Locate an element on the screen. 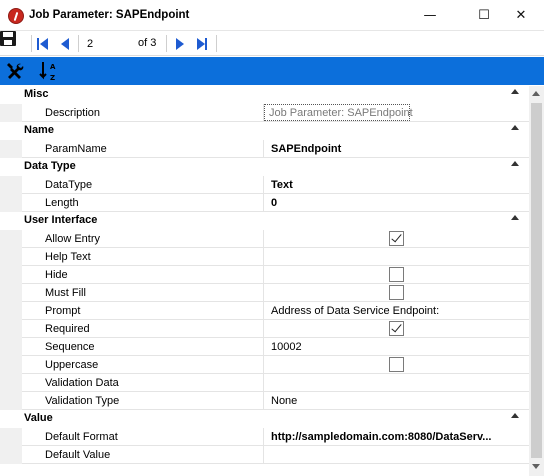  category-value: Value is located at coordinates (264, 419).